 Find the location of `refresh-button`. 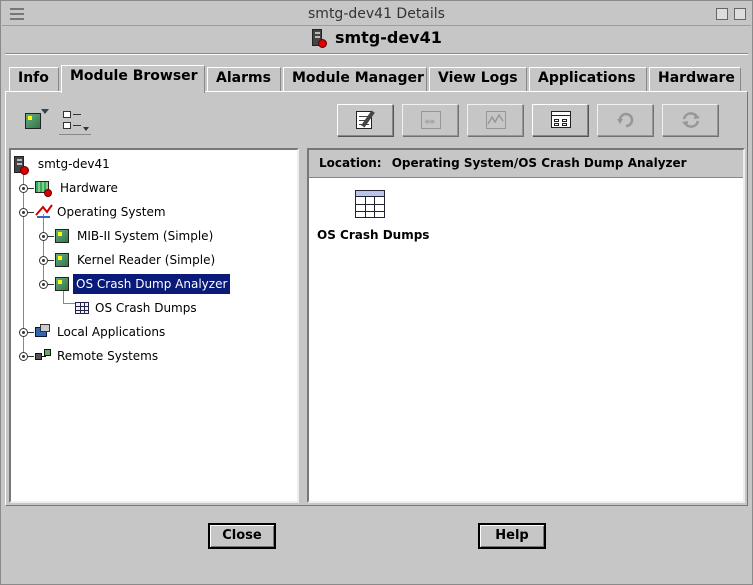

refresh-button is located at coordinates (625, 120).